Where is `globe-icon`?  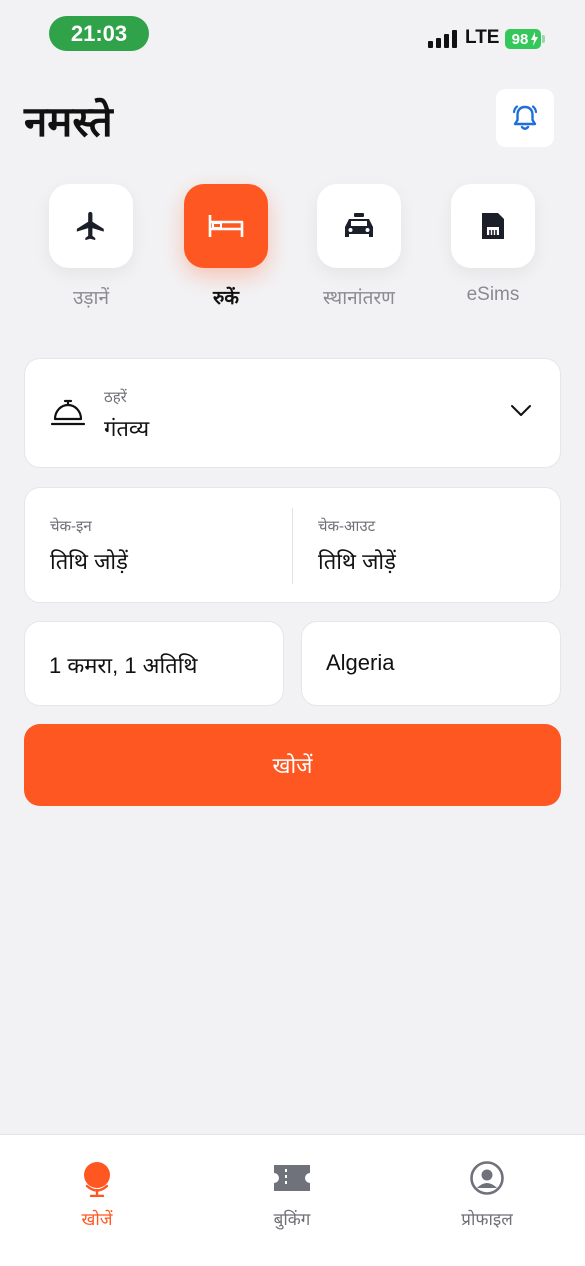 globe-icon is located at coordinates (97, 1179).